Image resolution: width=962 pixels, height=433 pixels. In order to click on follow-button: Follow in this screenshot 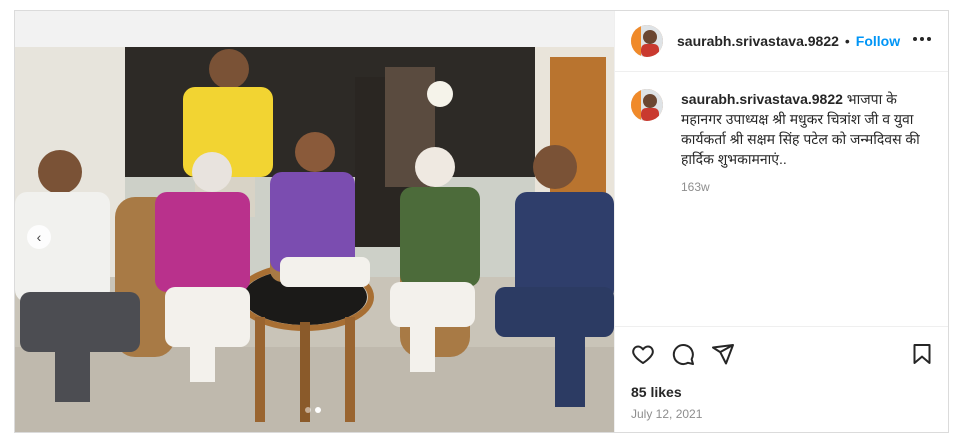, I will do `click(878, 41)`.